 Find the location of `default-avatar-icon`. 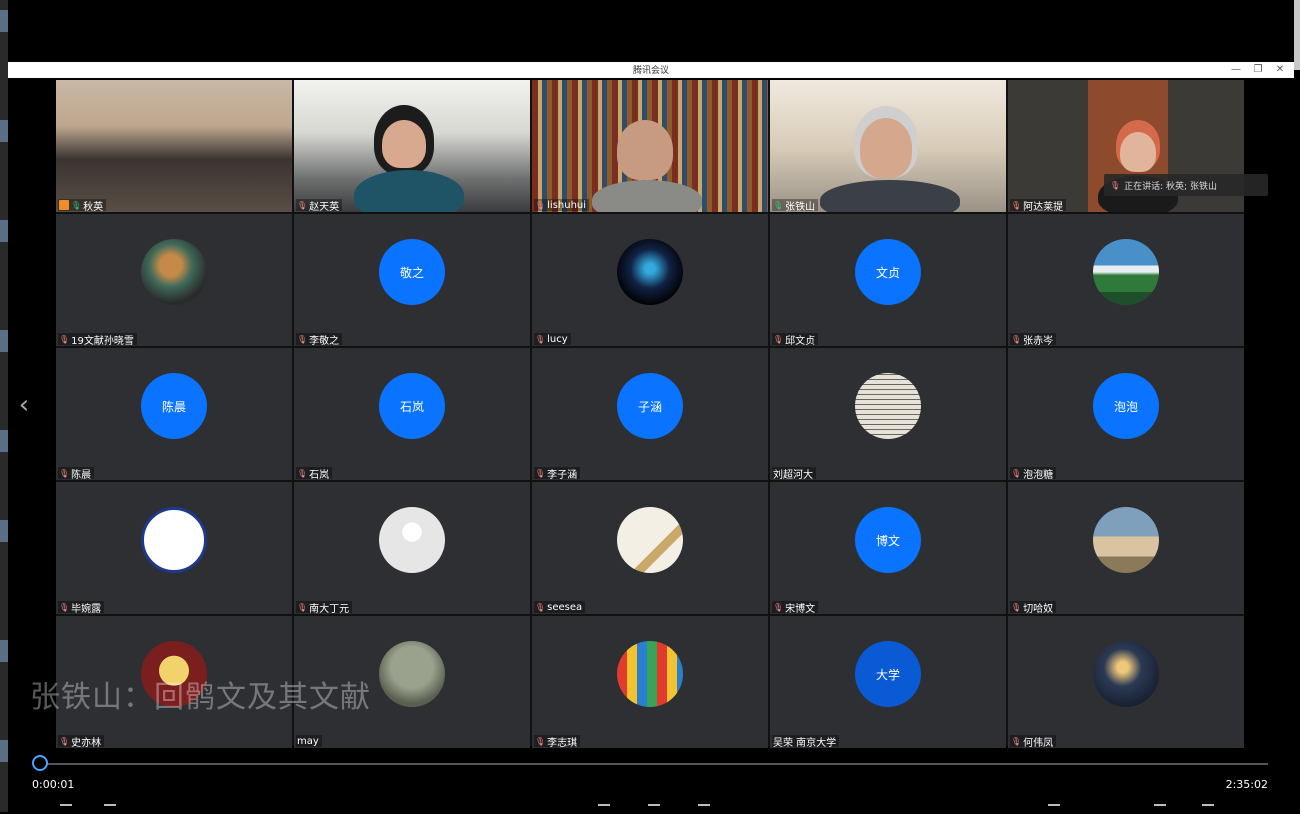

default-avatar-icon is located at coordinates (412, 540).